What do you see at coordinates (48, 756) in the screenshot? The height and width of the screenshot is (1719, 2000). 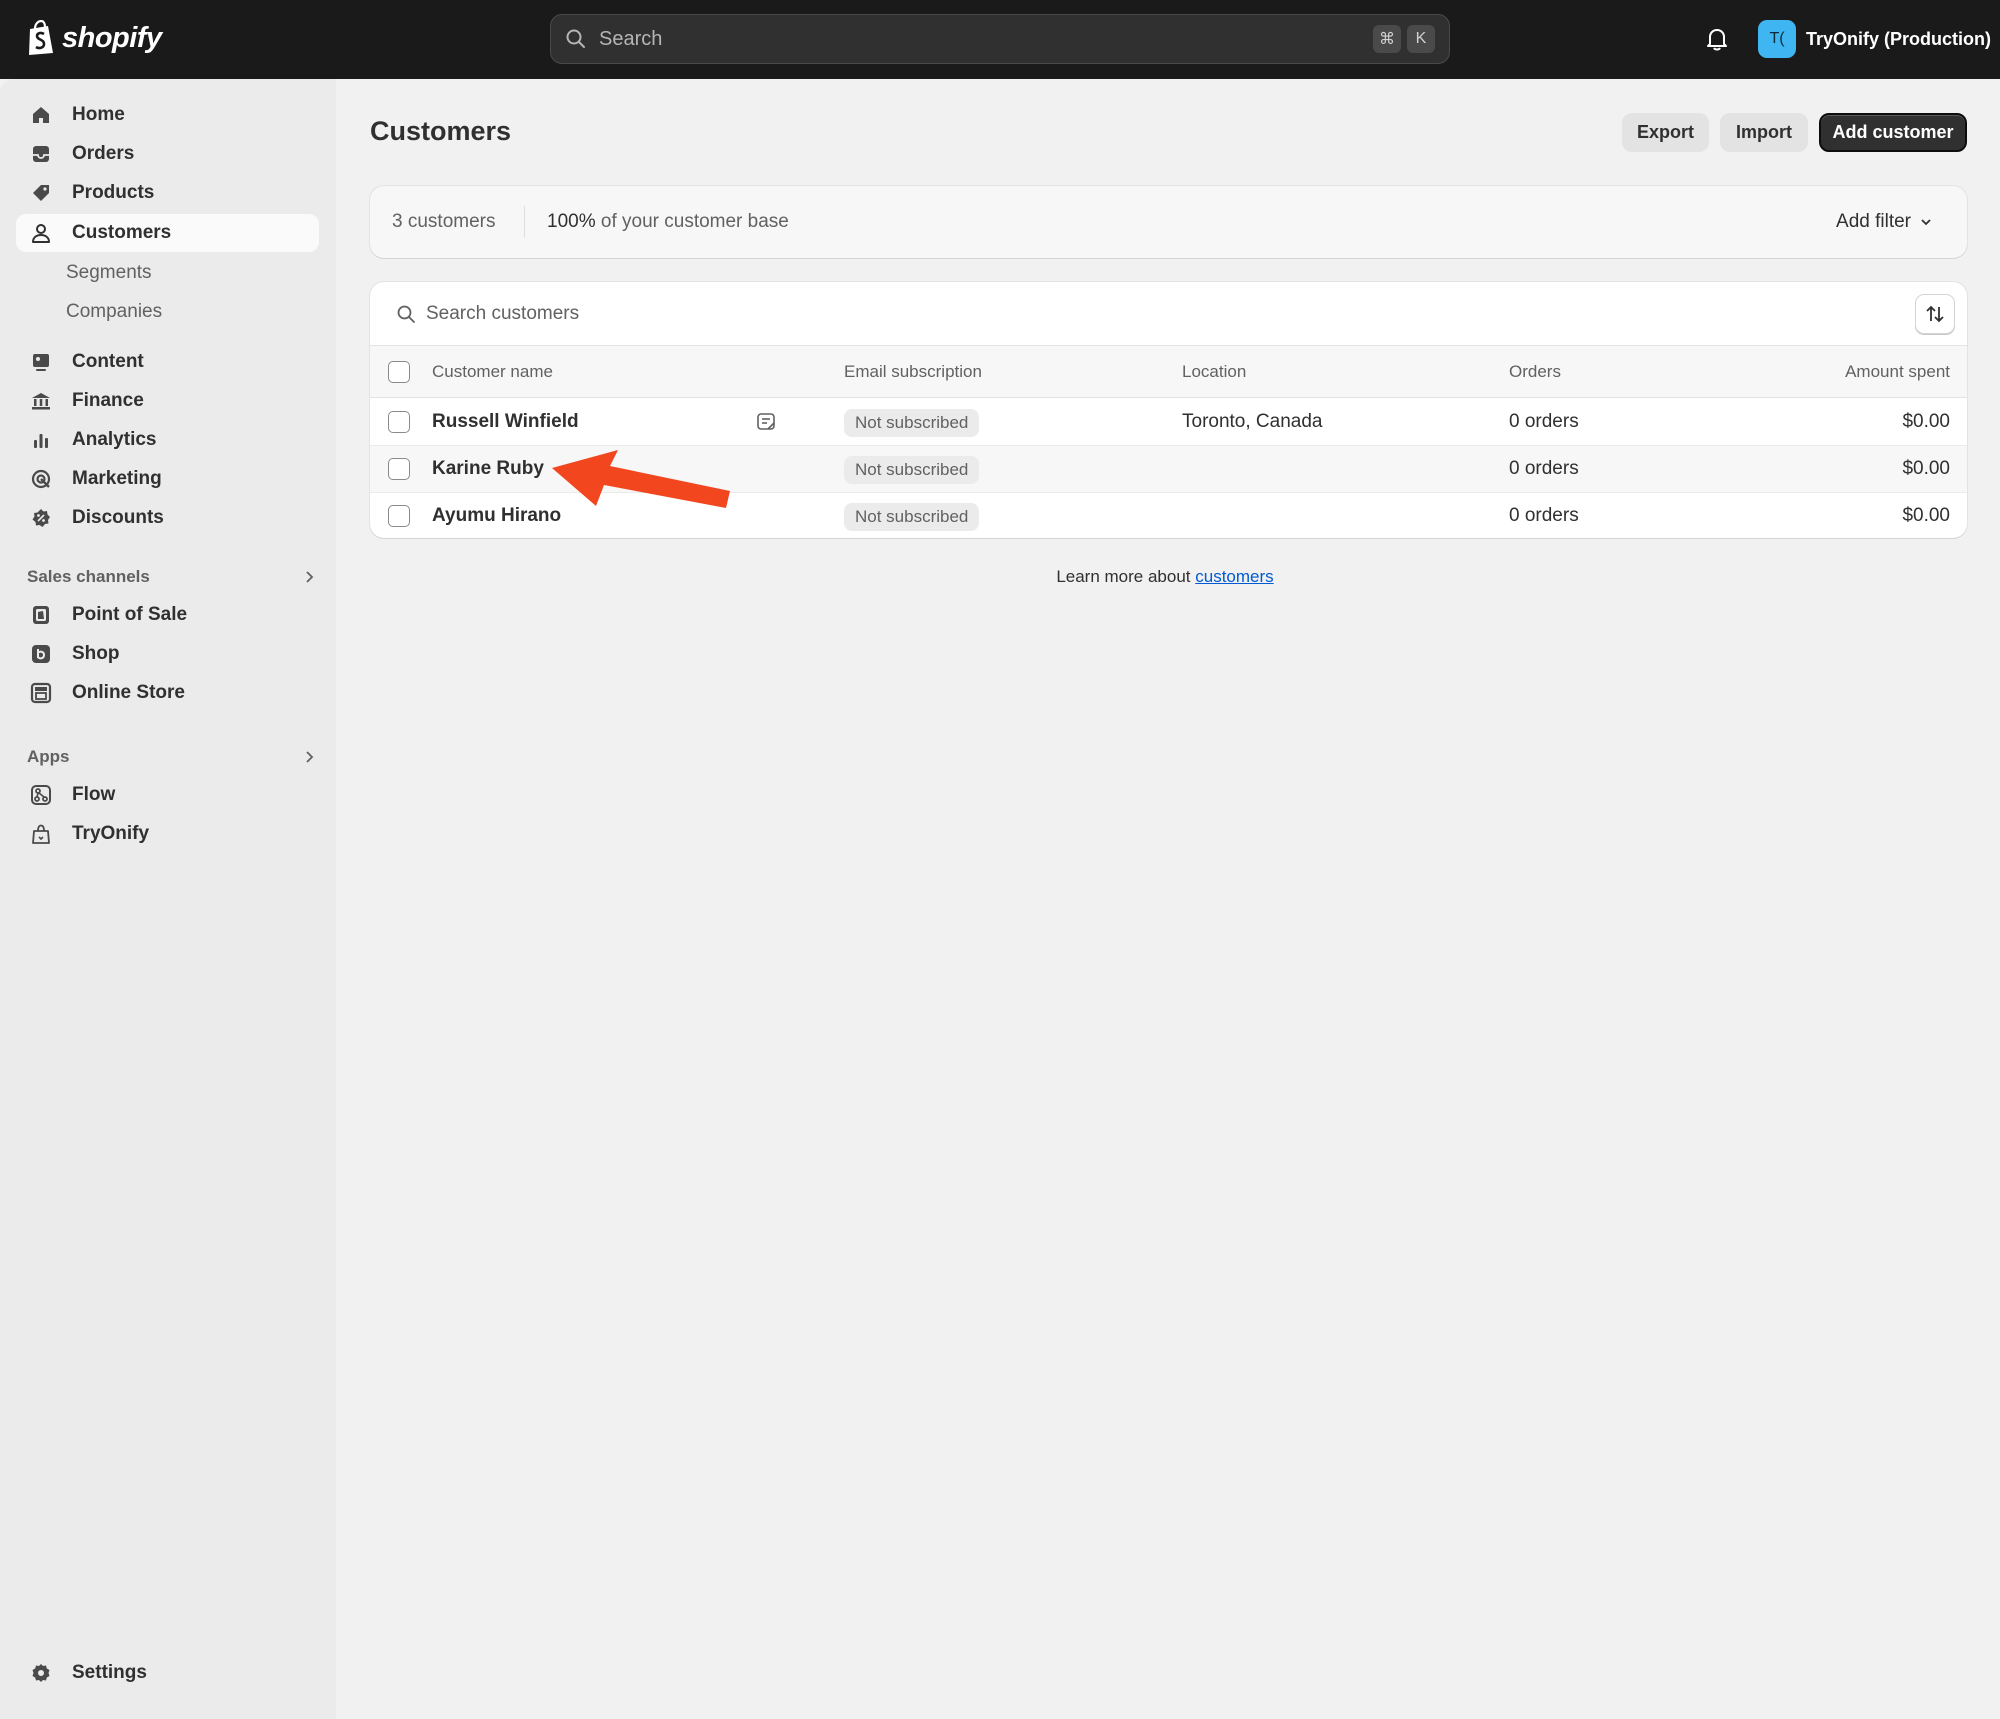 I see `section-title: Apps` at bounding box center [48, 756].